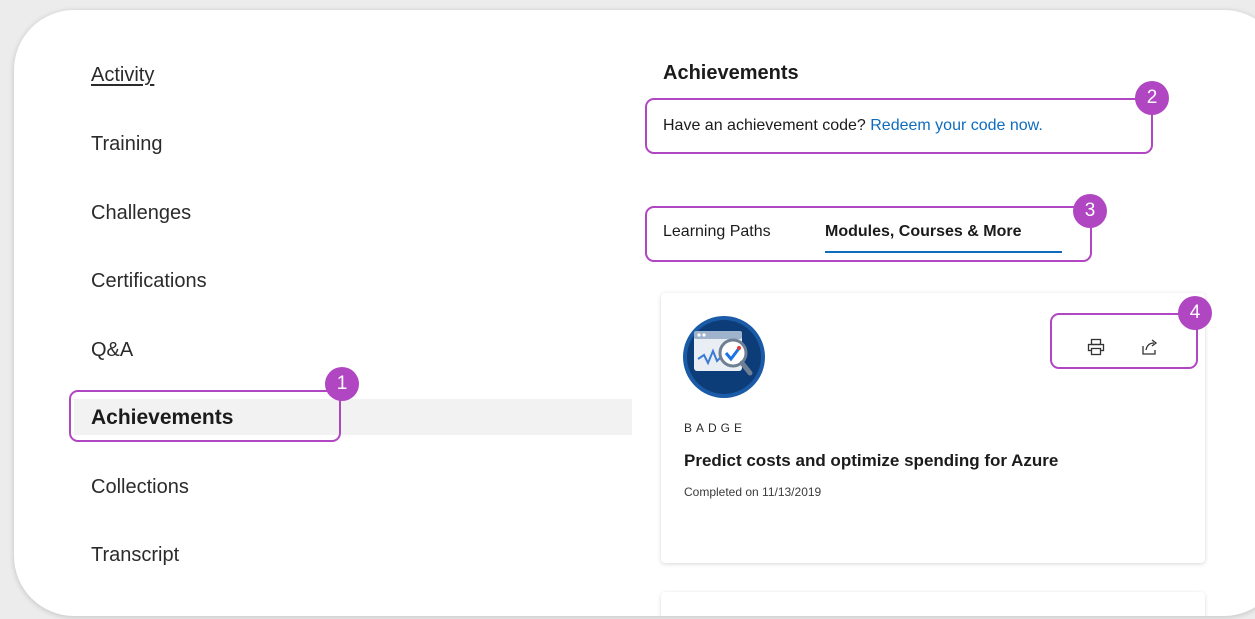 This screenshot has width=1255, height=619. I want to click on achievement-card, so click(933, 604).